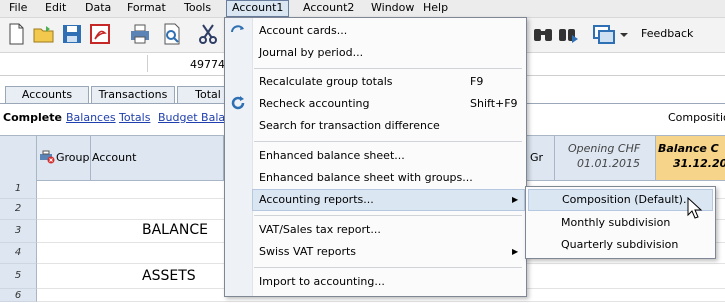 The image size is (725, 303). What do you see at coordinates (32, 117) in the screenshot?
I see `view-complete: Complete` at bounding box center [32, 117].